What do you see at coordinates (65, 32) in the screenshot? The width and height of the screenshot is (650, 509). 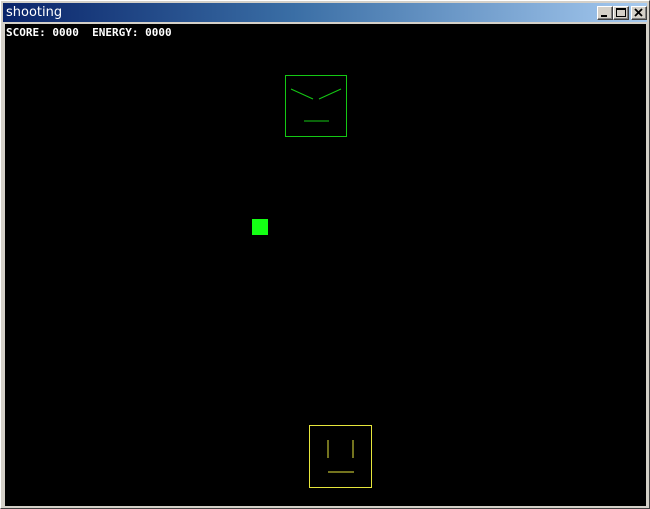 I see `score-value: 0000` at bounding box center [65, 32].